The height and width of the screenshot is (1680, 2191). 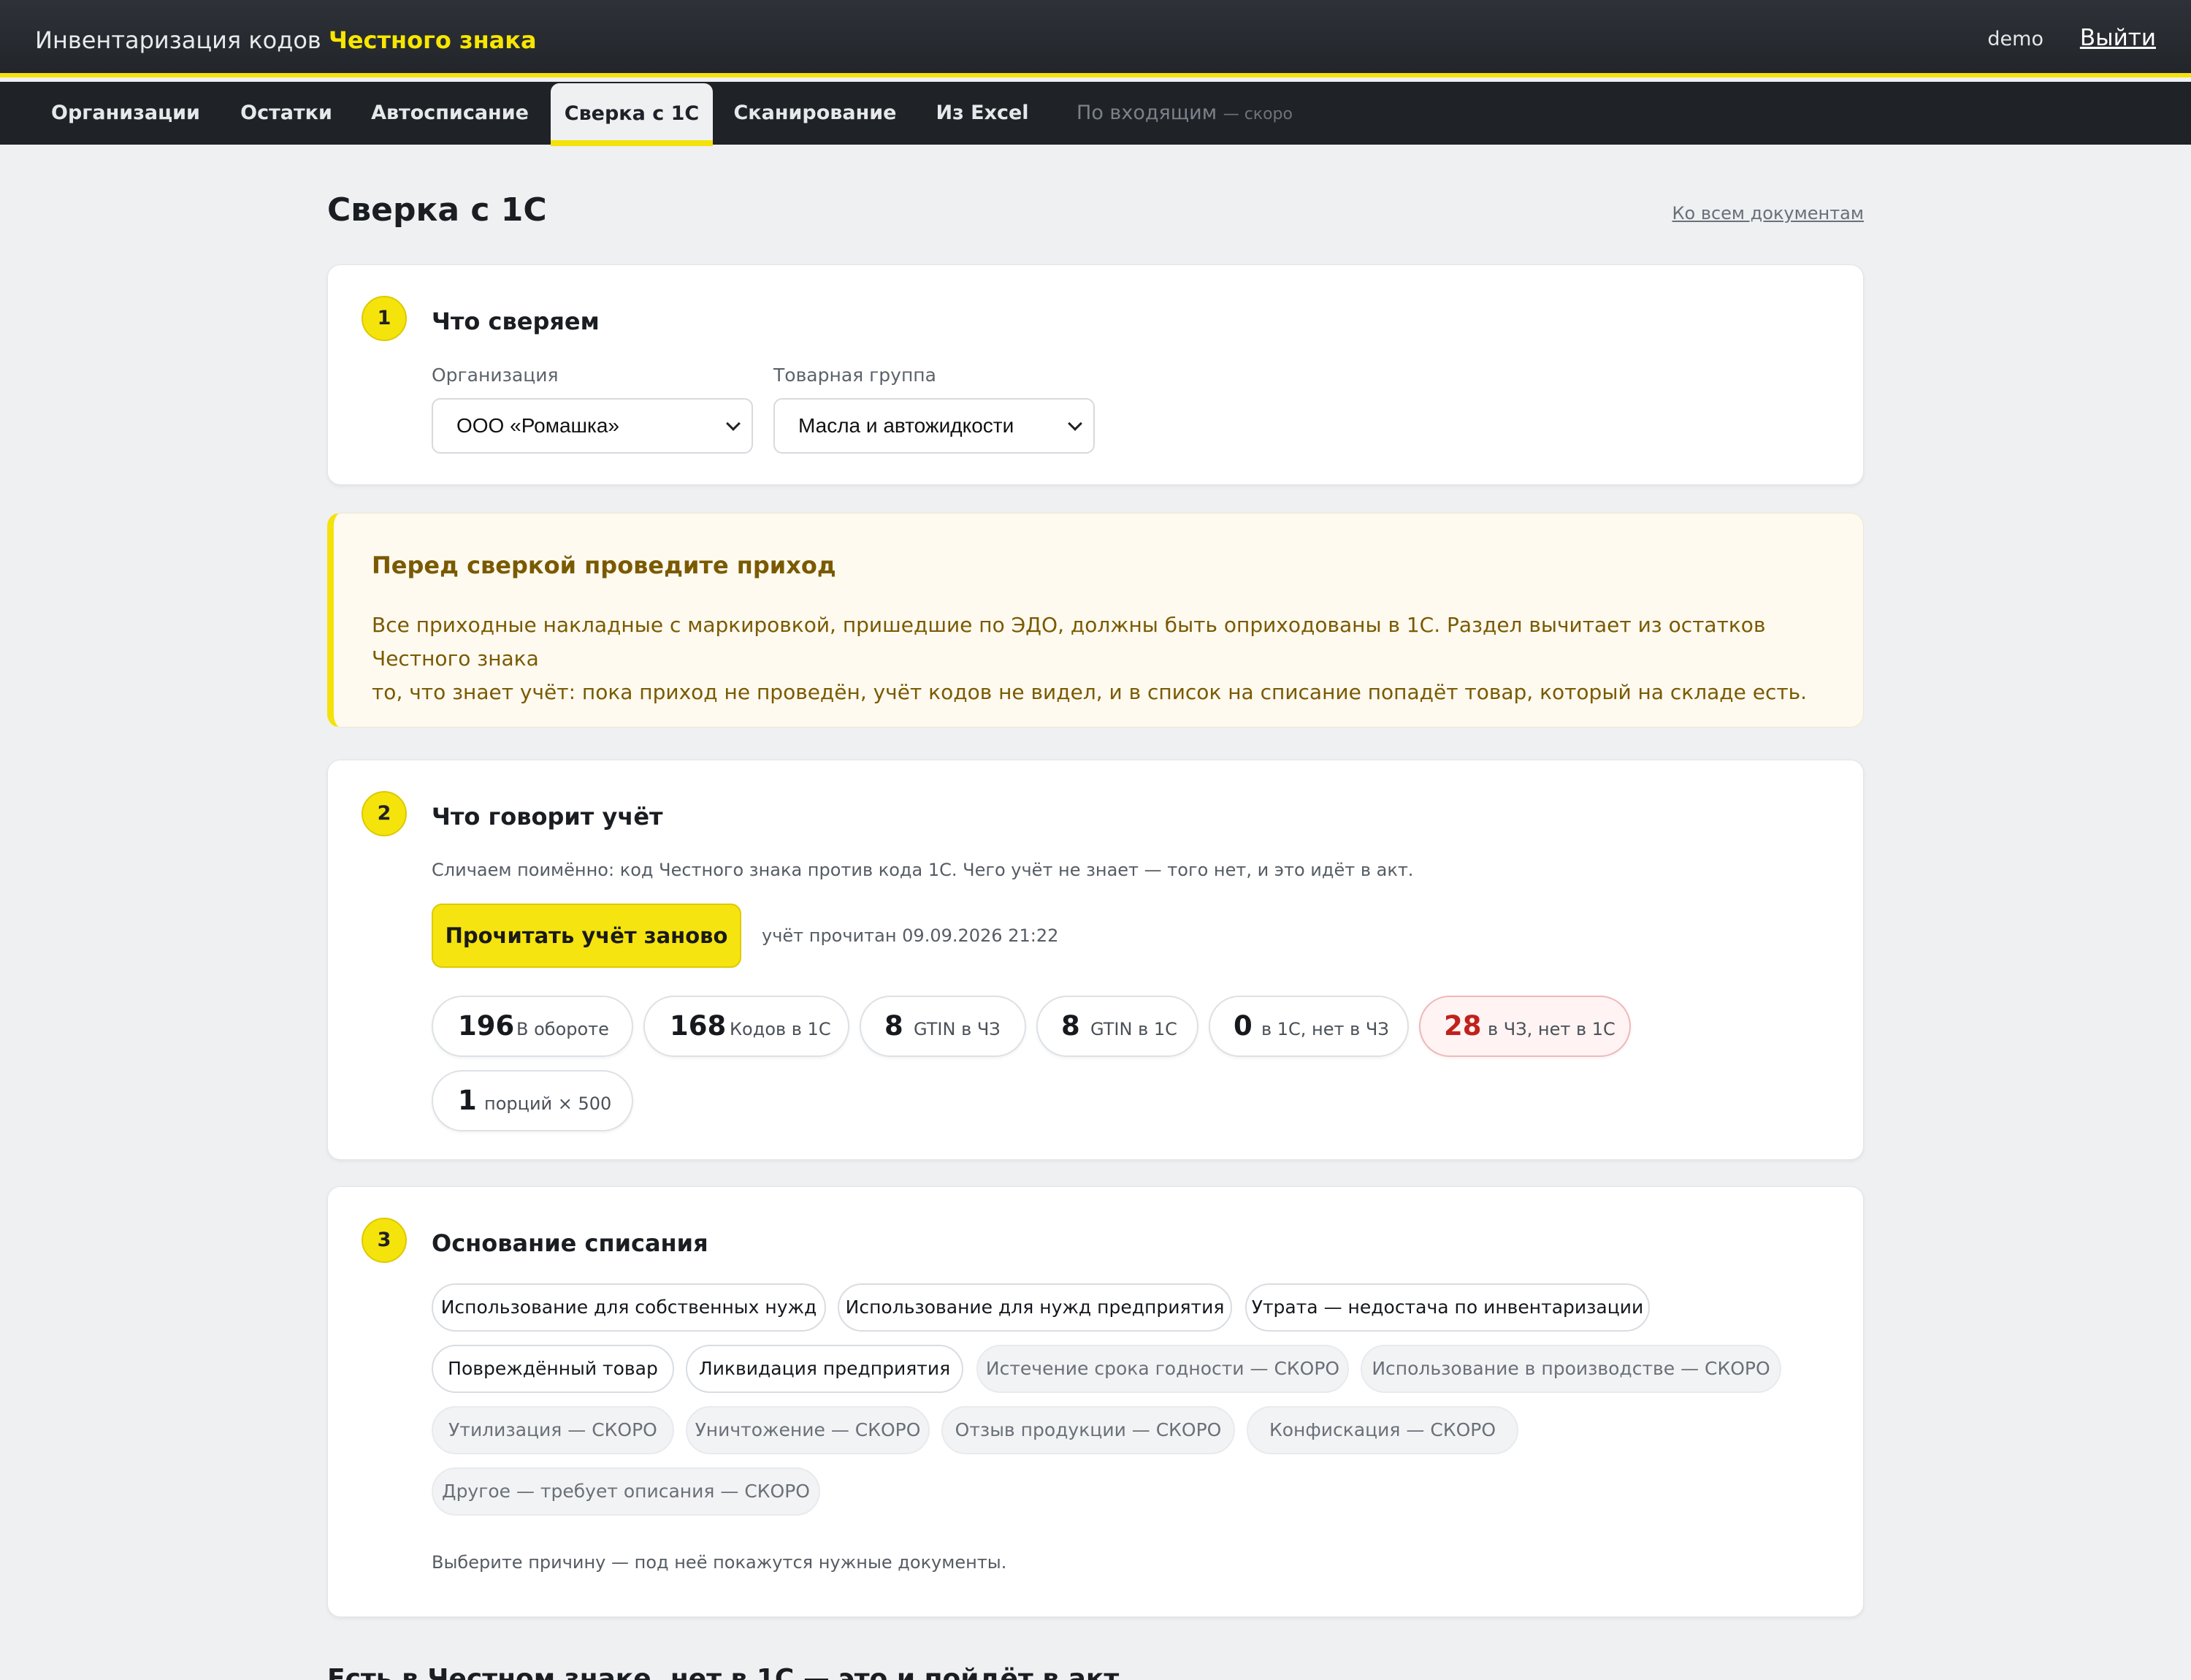 I want to click on stat-label: порций × 500, so click(x=548, y=1103).